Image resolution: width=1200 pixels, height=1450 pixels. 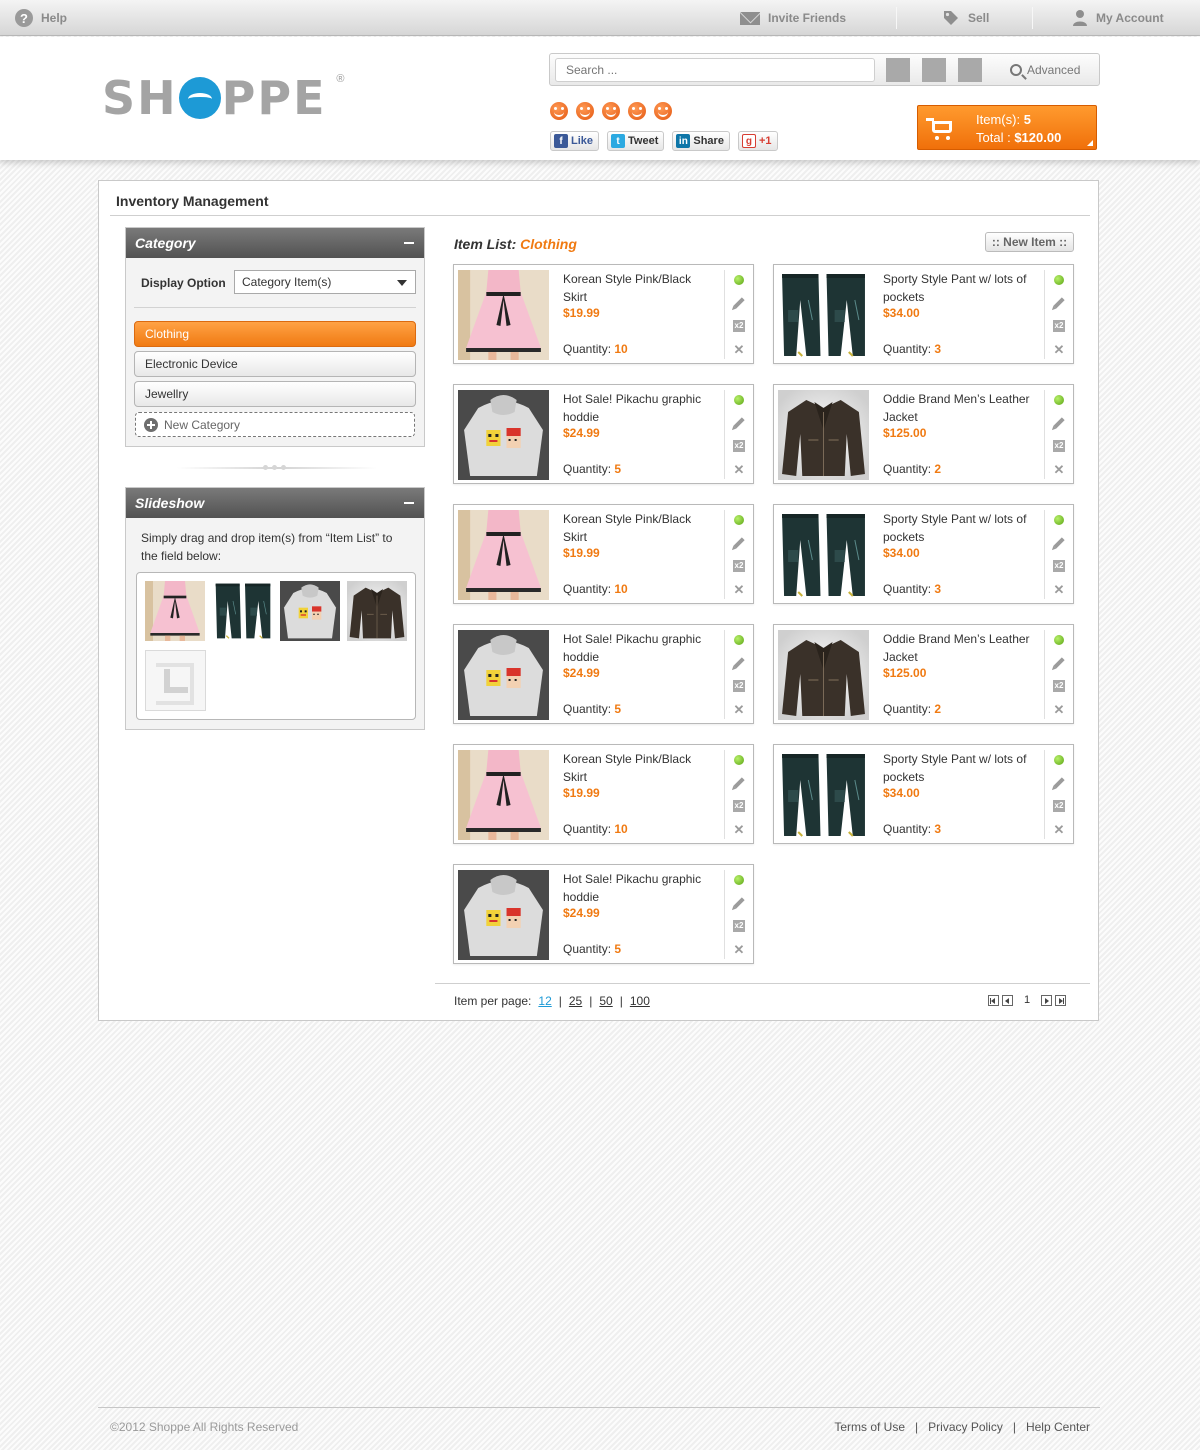 I want to click on google-plus-one-button: g +1, so click(x=757, y=141).